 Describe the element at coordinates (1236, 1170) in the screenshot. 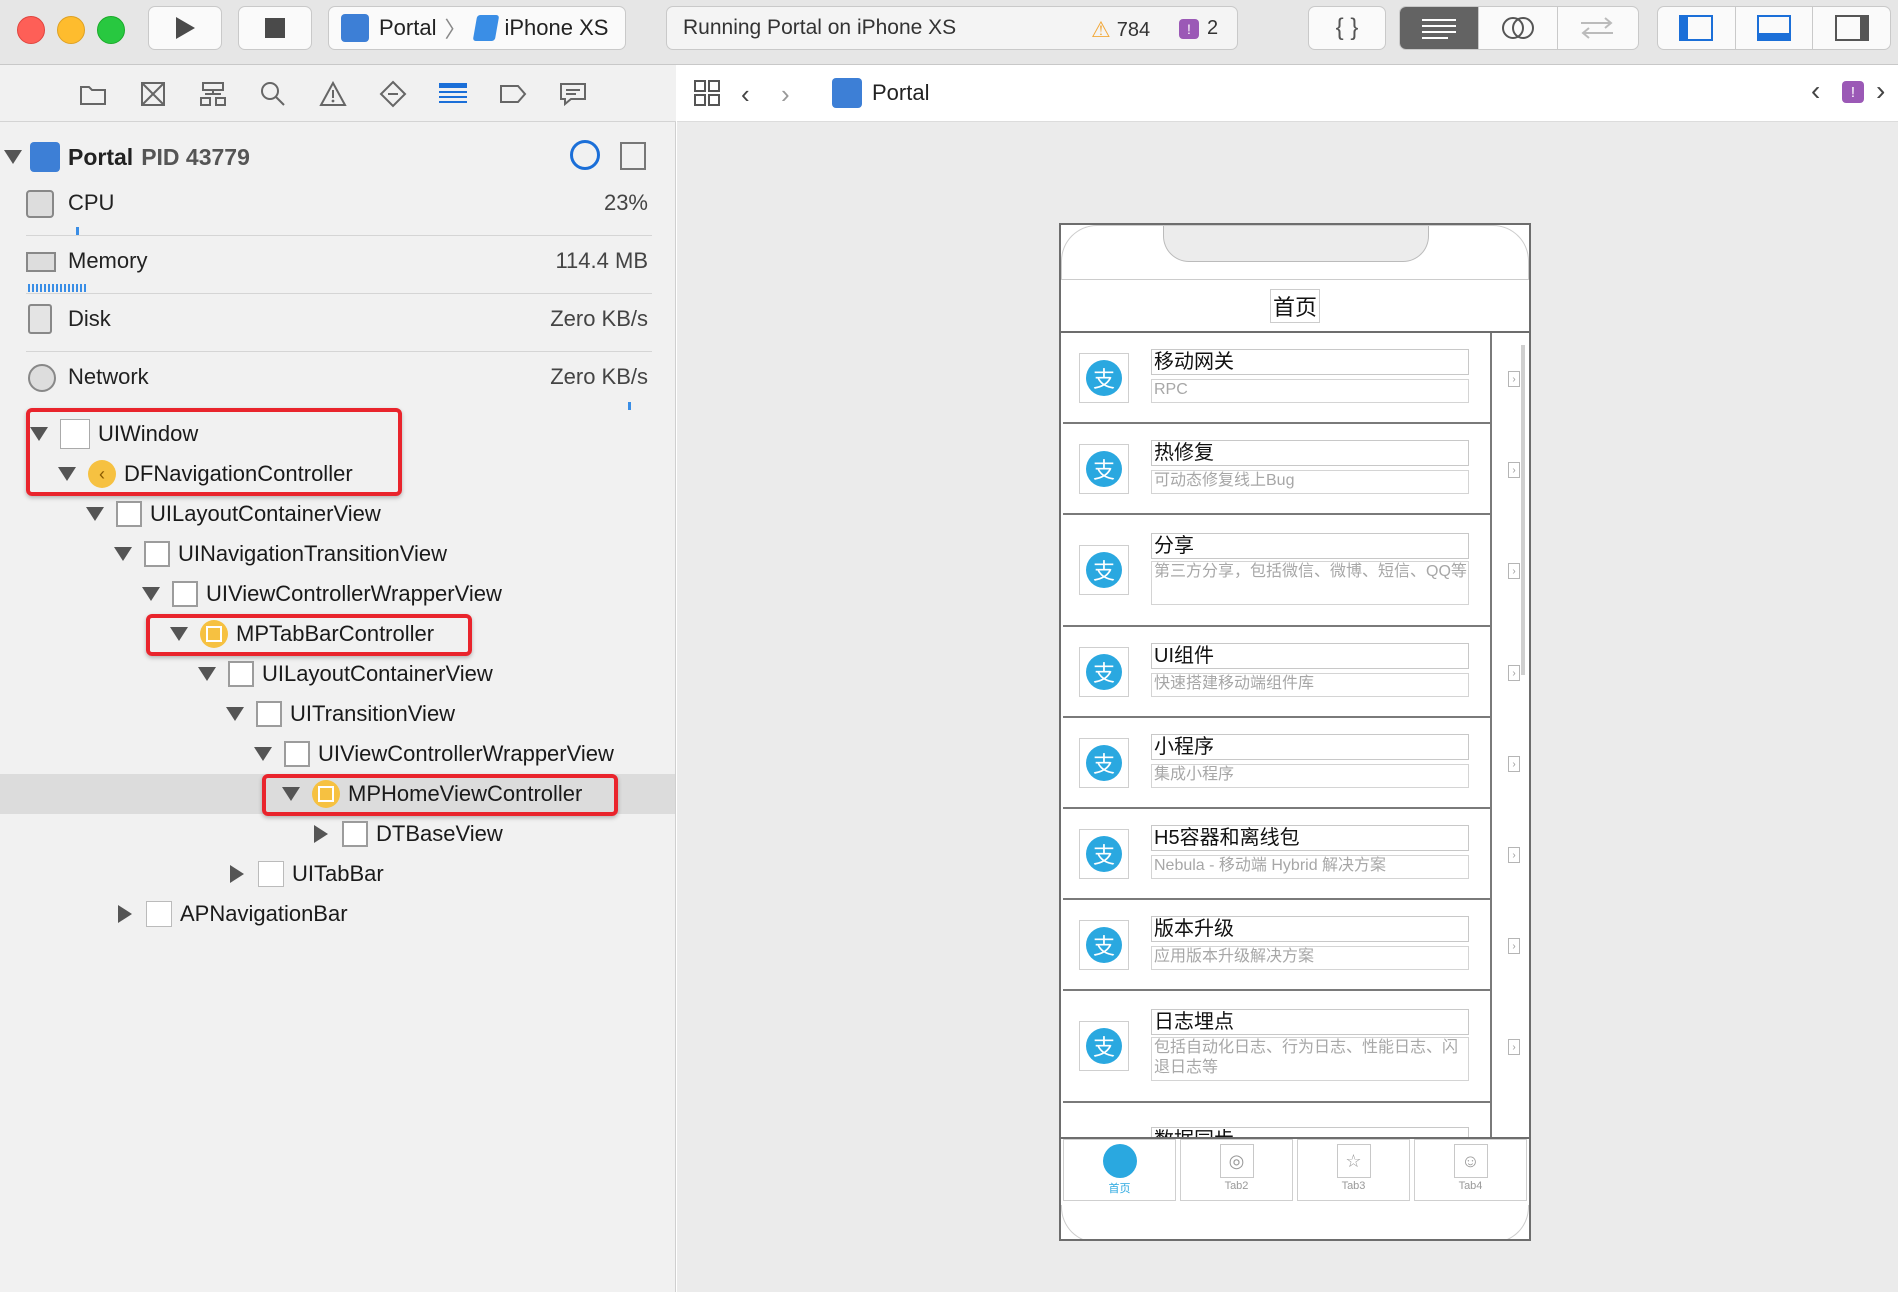

I see `tab-2: ◎ Tab2` at that location.